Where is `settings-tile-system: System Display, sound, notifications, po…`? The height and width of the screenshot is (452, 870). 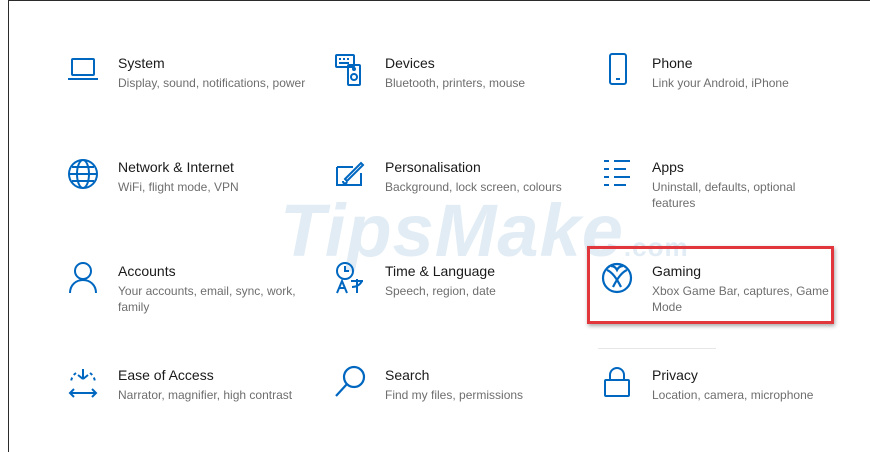
settings-tile-system: System Display, sound, notifications, po… is located at coordinates (186, 96).